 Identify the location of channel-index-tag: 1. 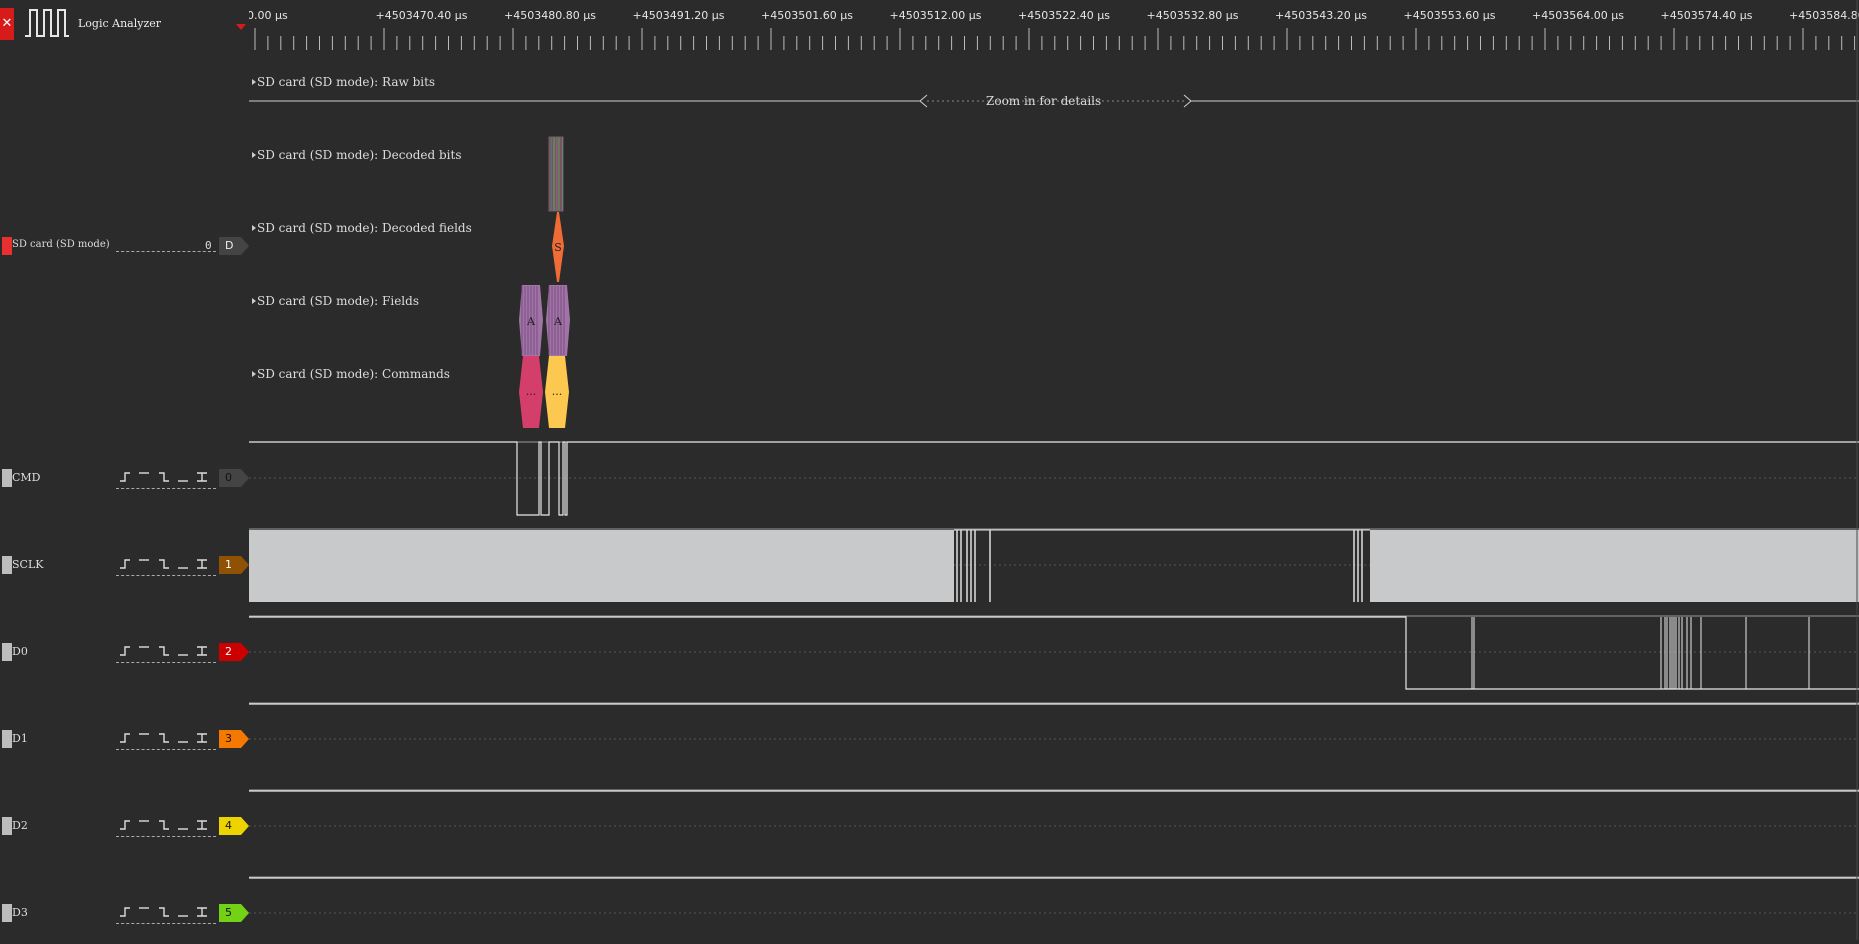
(234, 565).